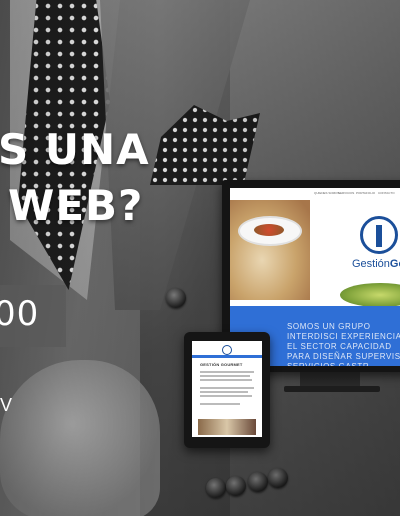  I want to click on salad-image, so click(370, 295).